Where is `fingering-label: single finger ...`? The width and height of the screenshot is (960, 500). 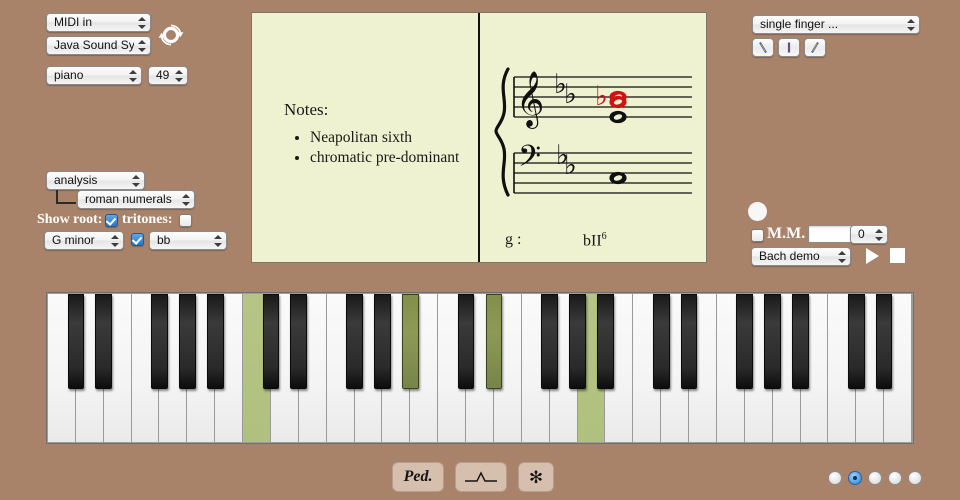
fingering-label: single finger ... is located at coordinates (799, 24).